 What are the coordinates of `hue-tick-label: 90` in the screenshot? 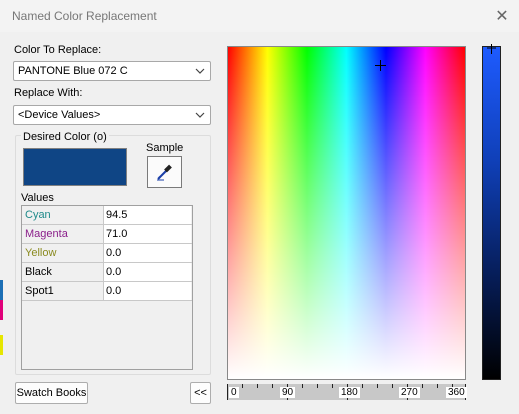 It's located at (288, 392).